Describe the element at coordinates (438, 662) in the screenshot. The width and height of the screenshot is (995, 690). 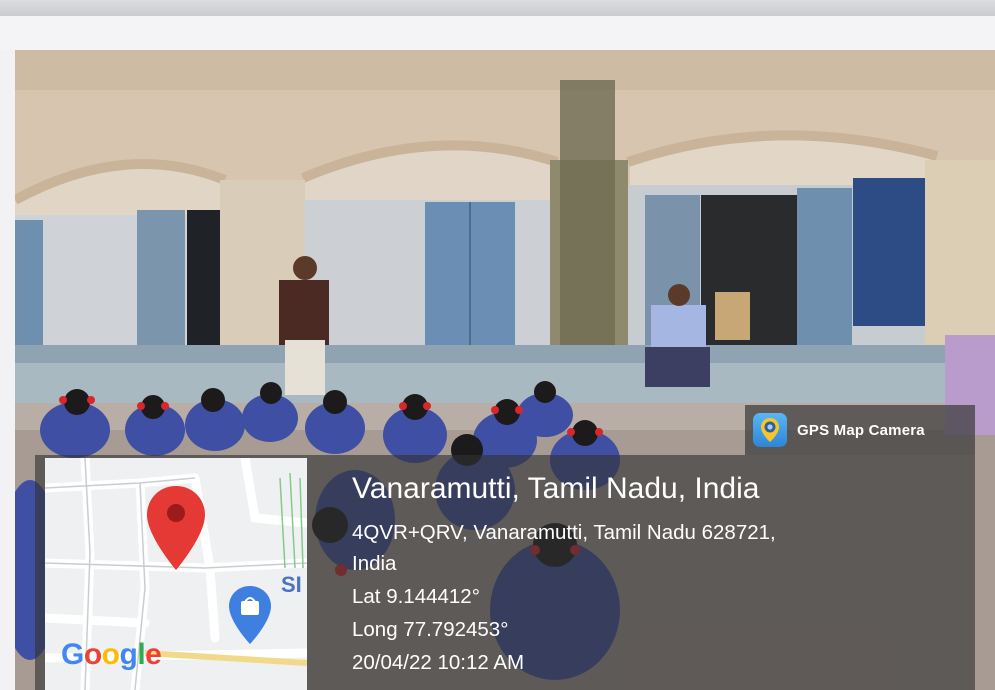
I see `datetime-text: 20/04/22 10:12 AM` at that location.